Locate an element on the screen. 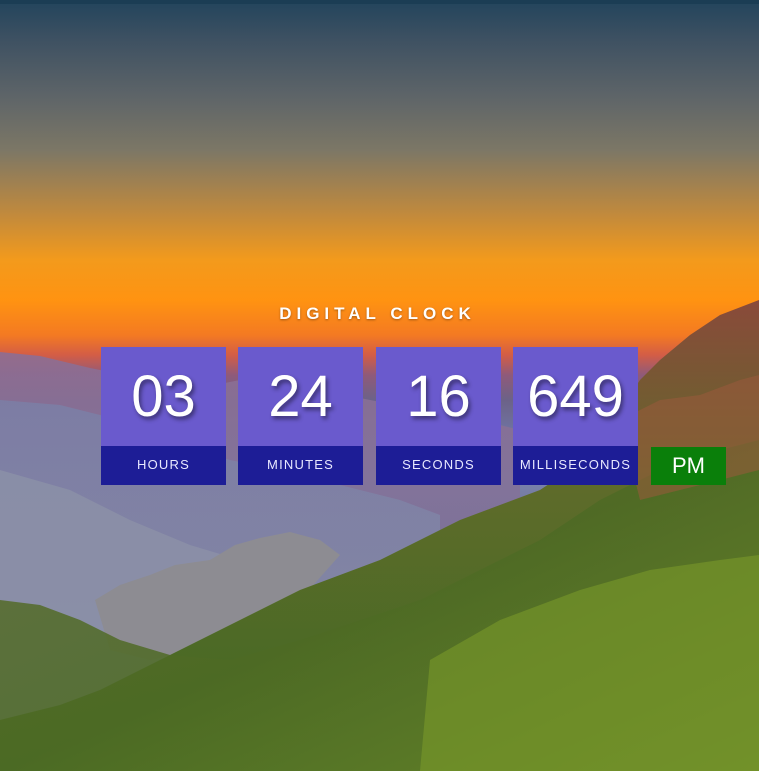 This screenshot has height=771, width=759. hours-value: 03 is located at coordinates (163, 396).